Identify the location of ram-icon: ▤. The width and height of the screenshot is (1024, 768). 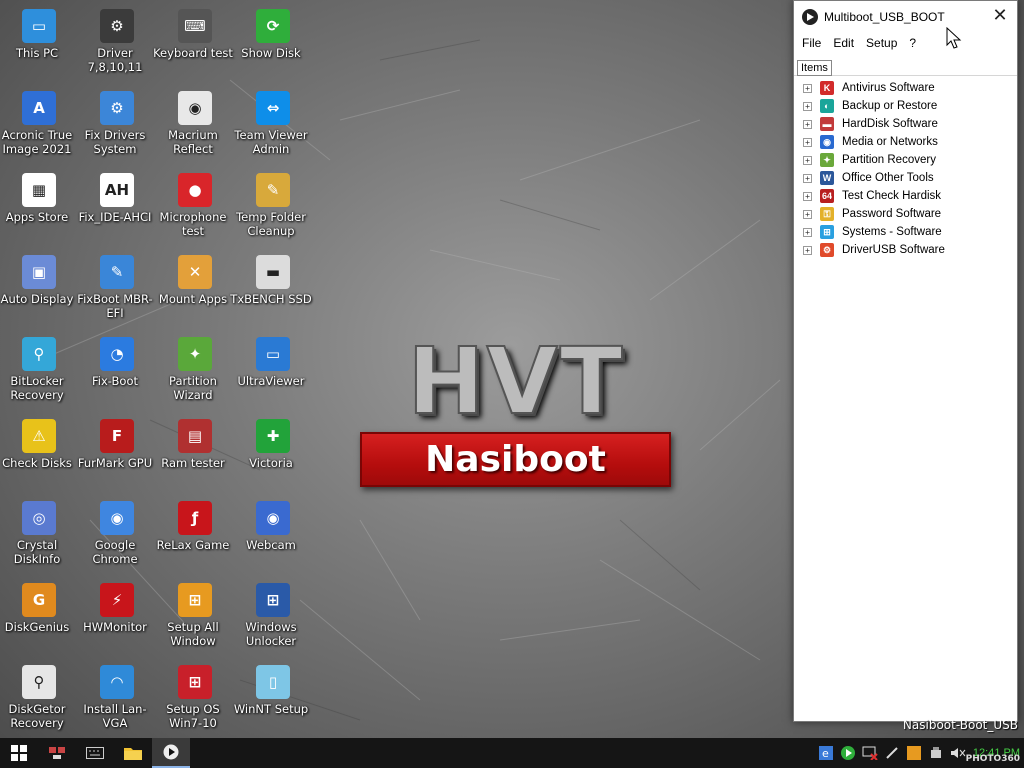
(195, 436).